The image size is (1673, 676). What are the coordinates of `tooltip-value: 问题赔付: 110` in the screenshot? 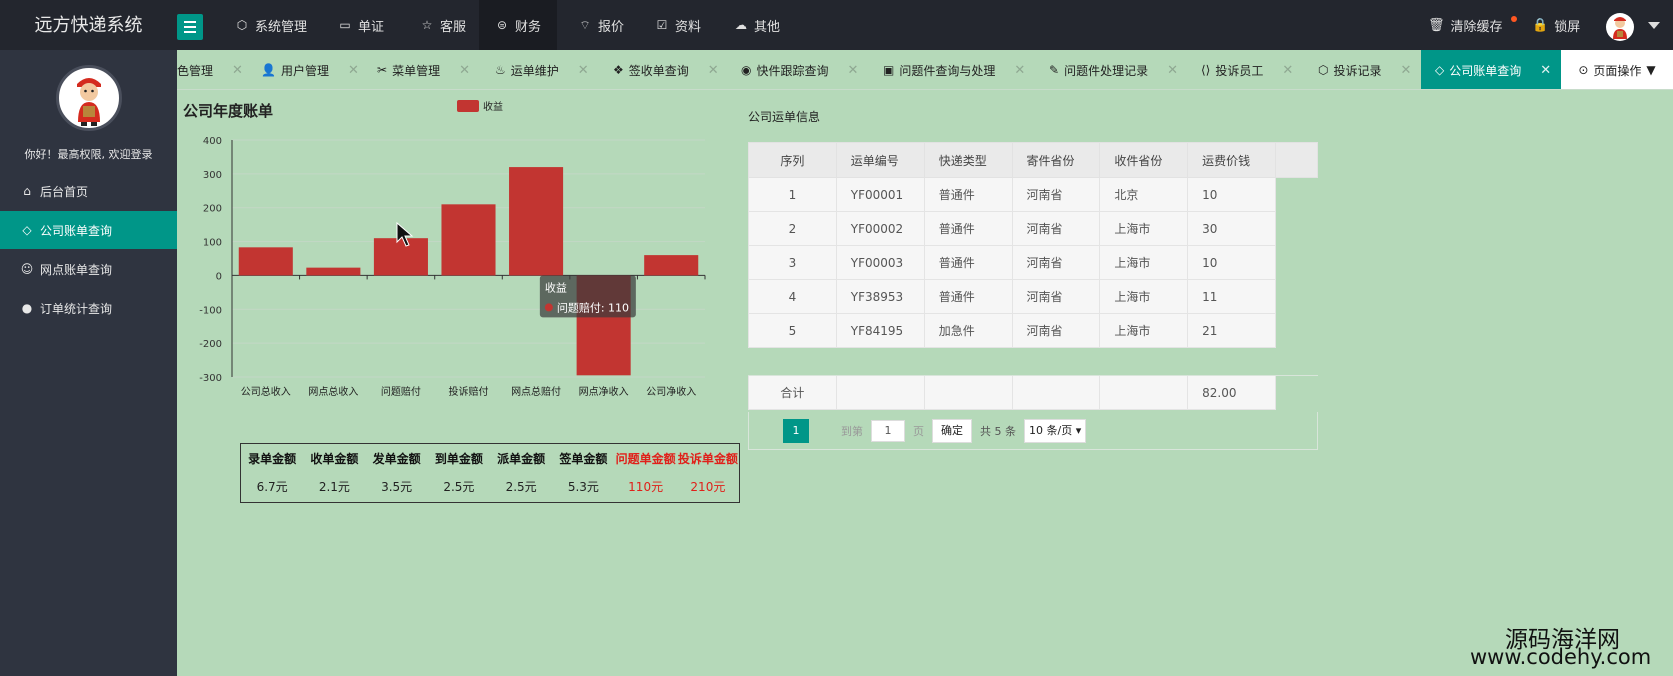 It's located at (593, 307).